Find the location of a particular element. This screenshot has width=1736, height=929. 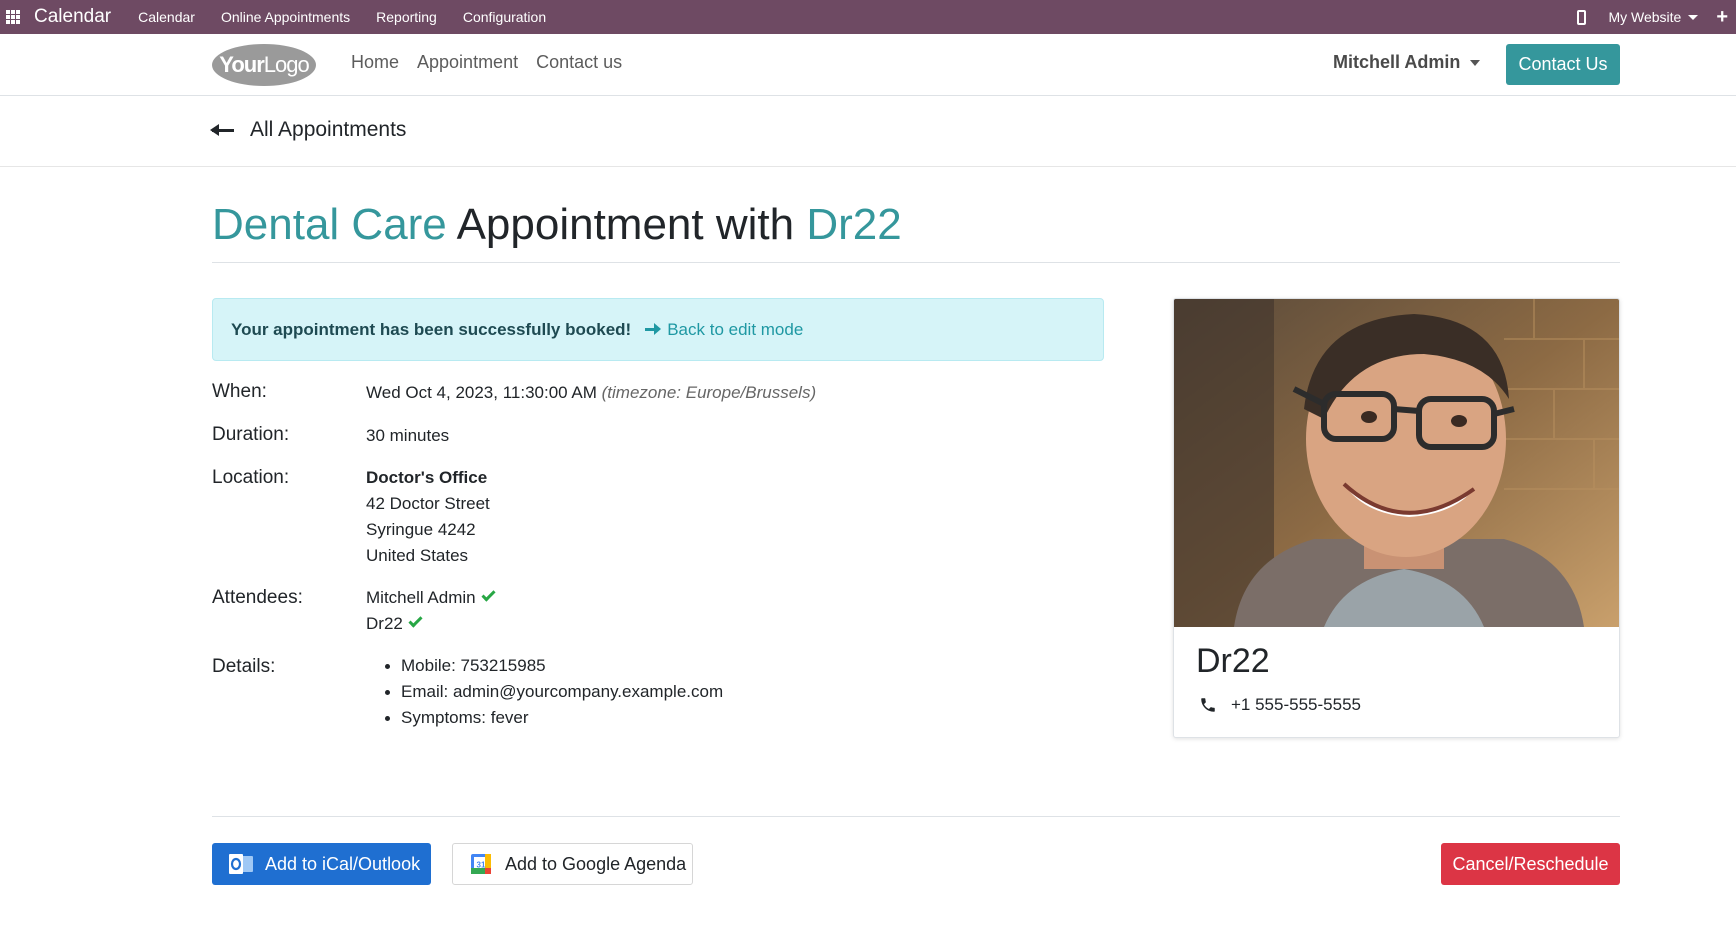

svg-text: 31 is located at coordinates (481, 865).